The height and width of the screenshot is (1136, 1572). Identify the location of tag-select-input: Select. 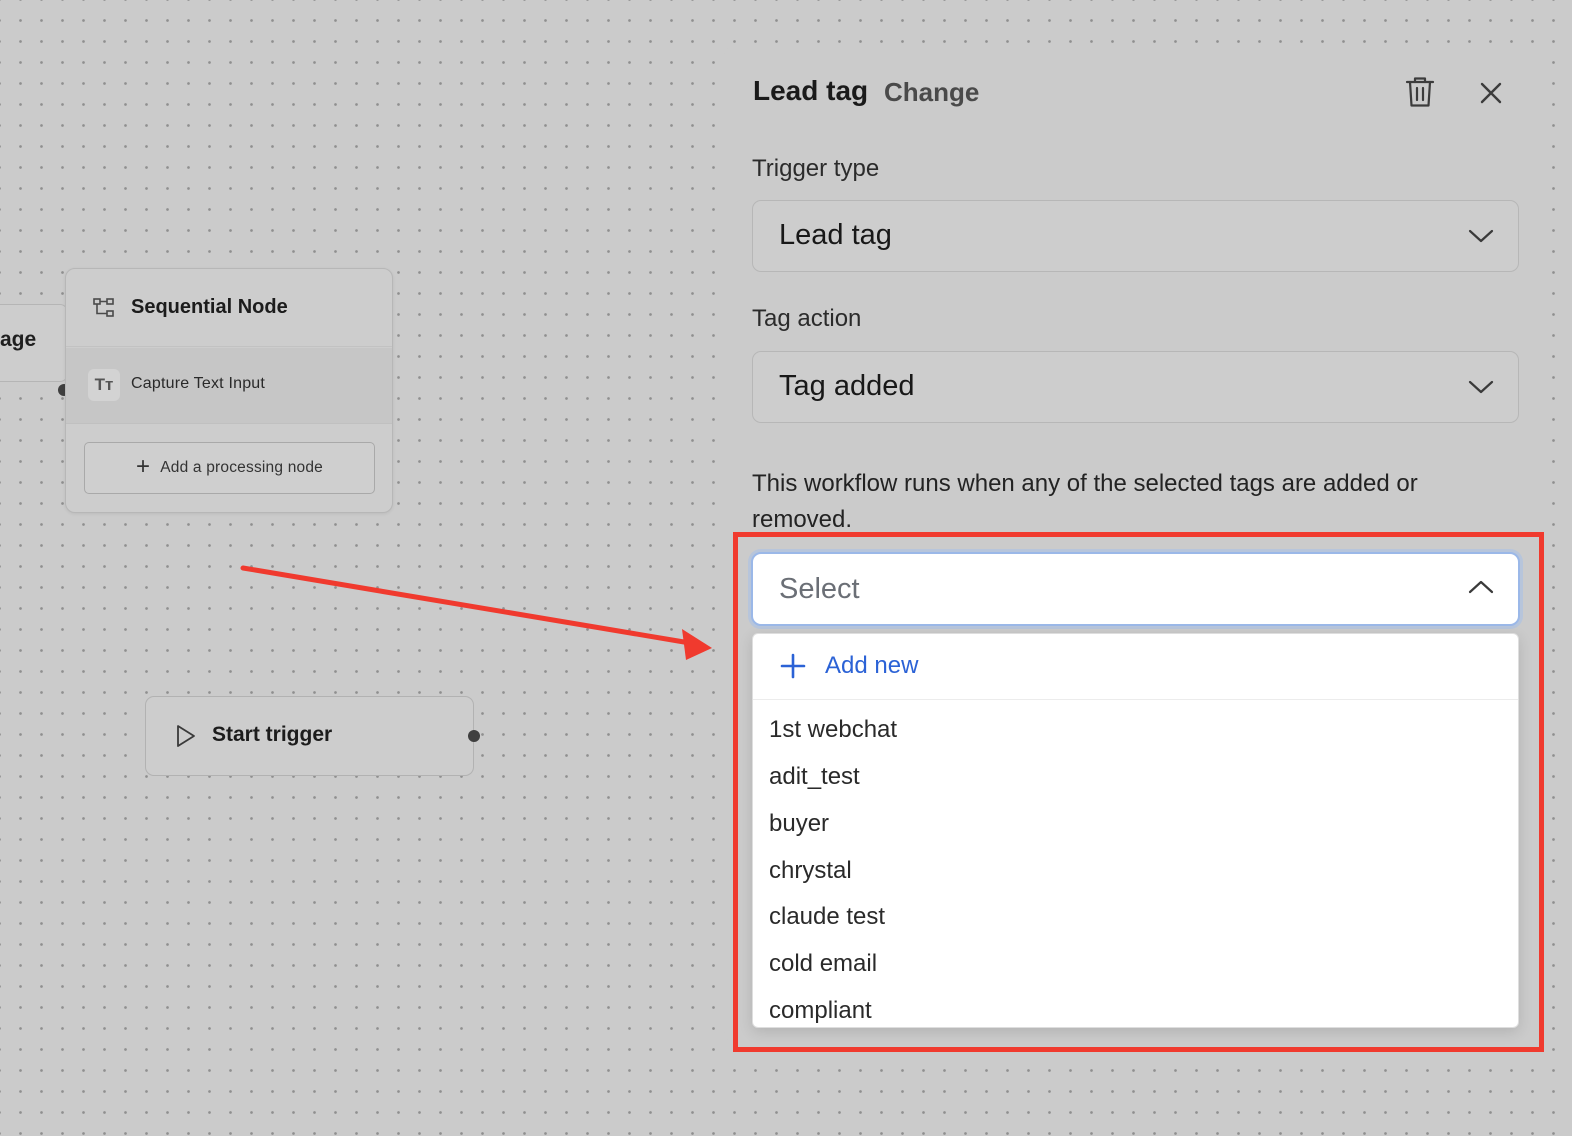
(1135, 589).